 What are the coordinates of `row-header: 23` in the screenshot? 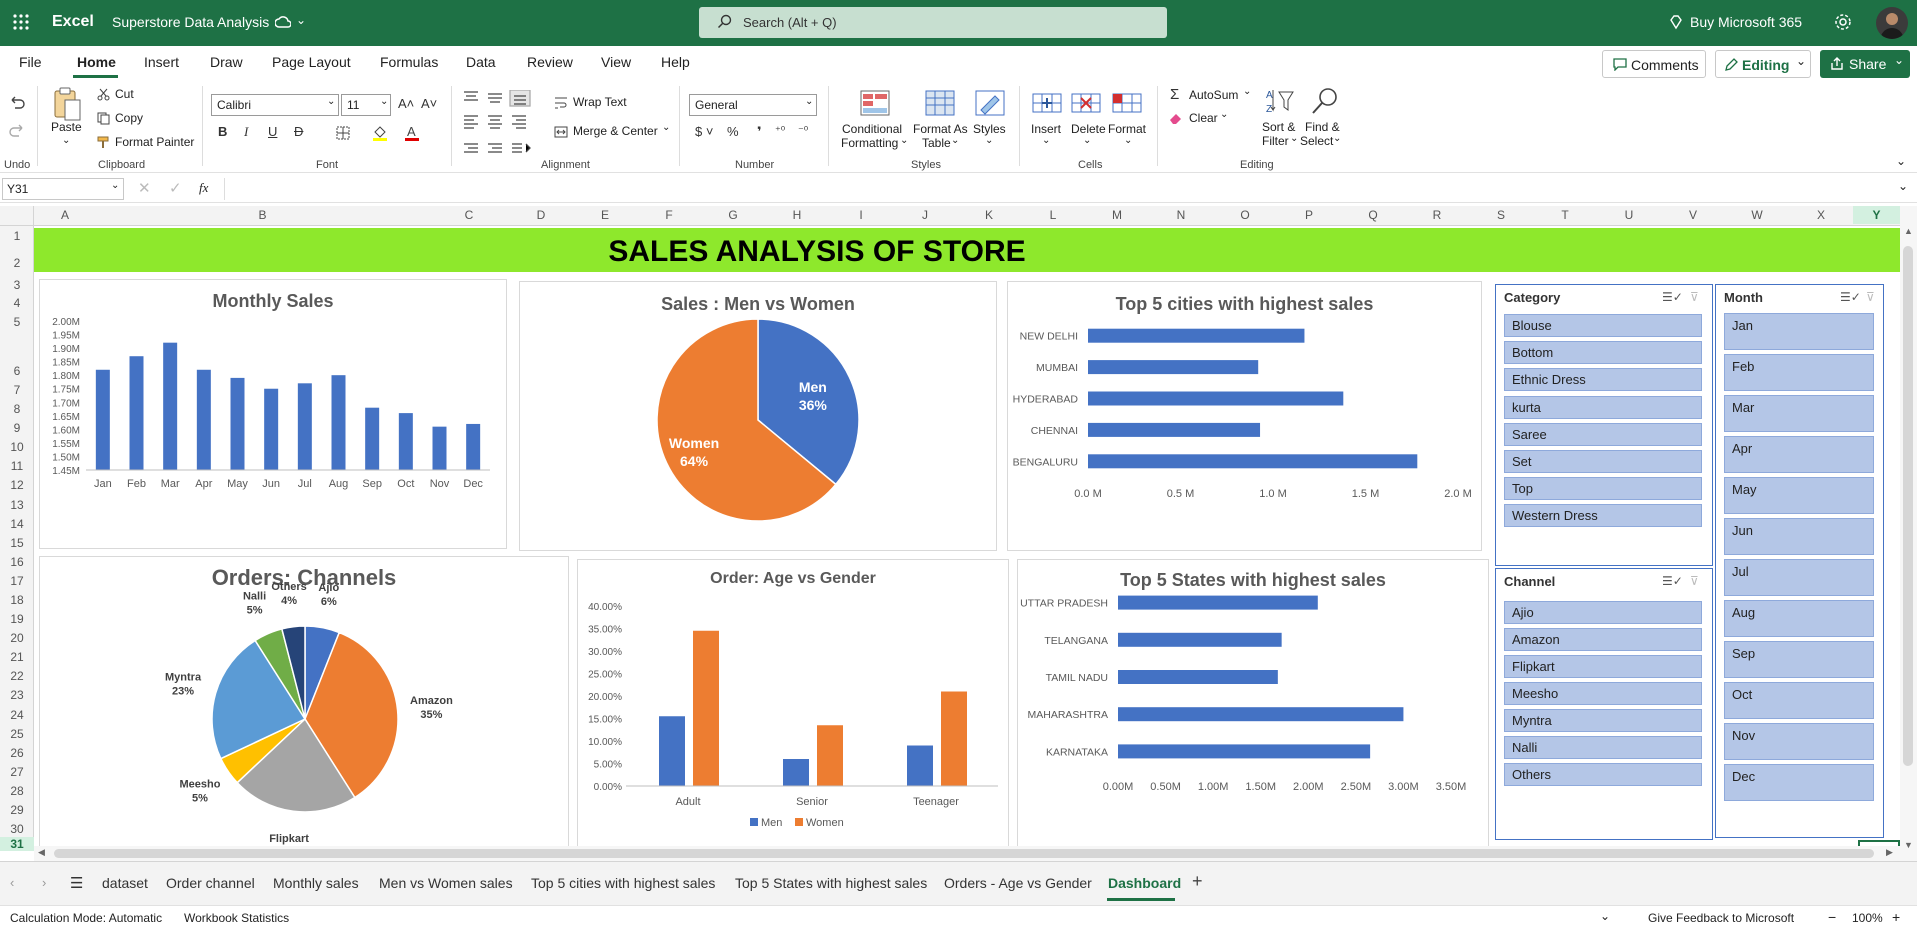 It's located at (17, 695).